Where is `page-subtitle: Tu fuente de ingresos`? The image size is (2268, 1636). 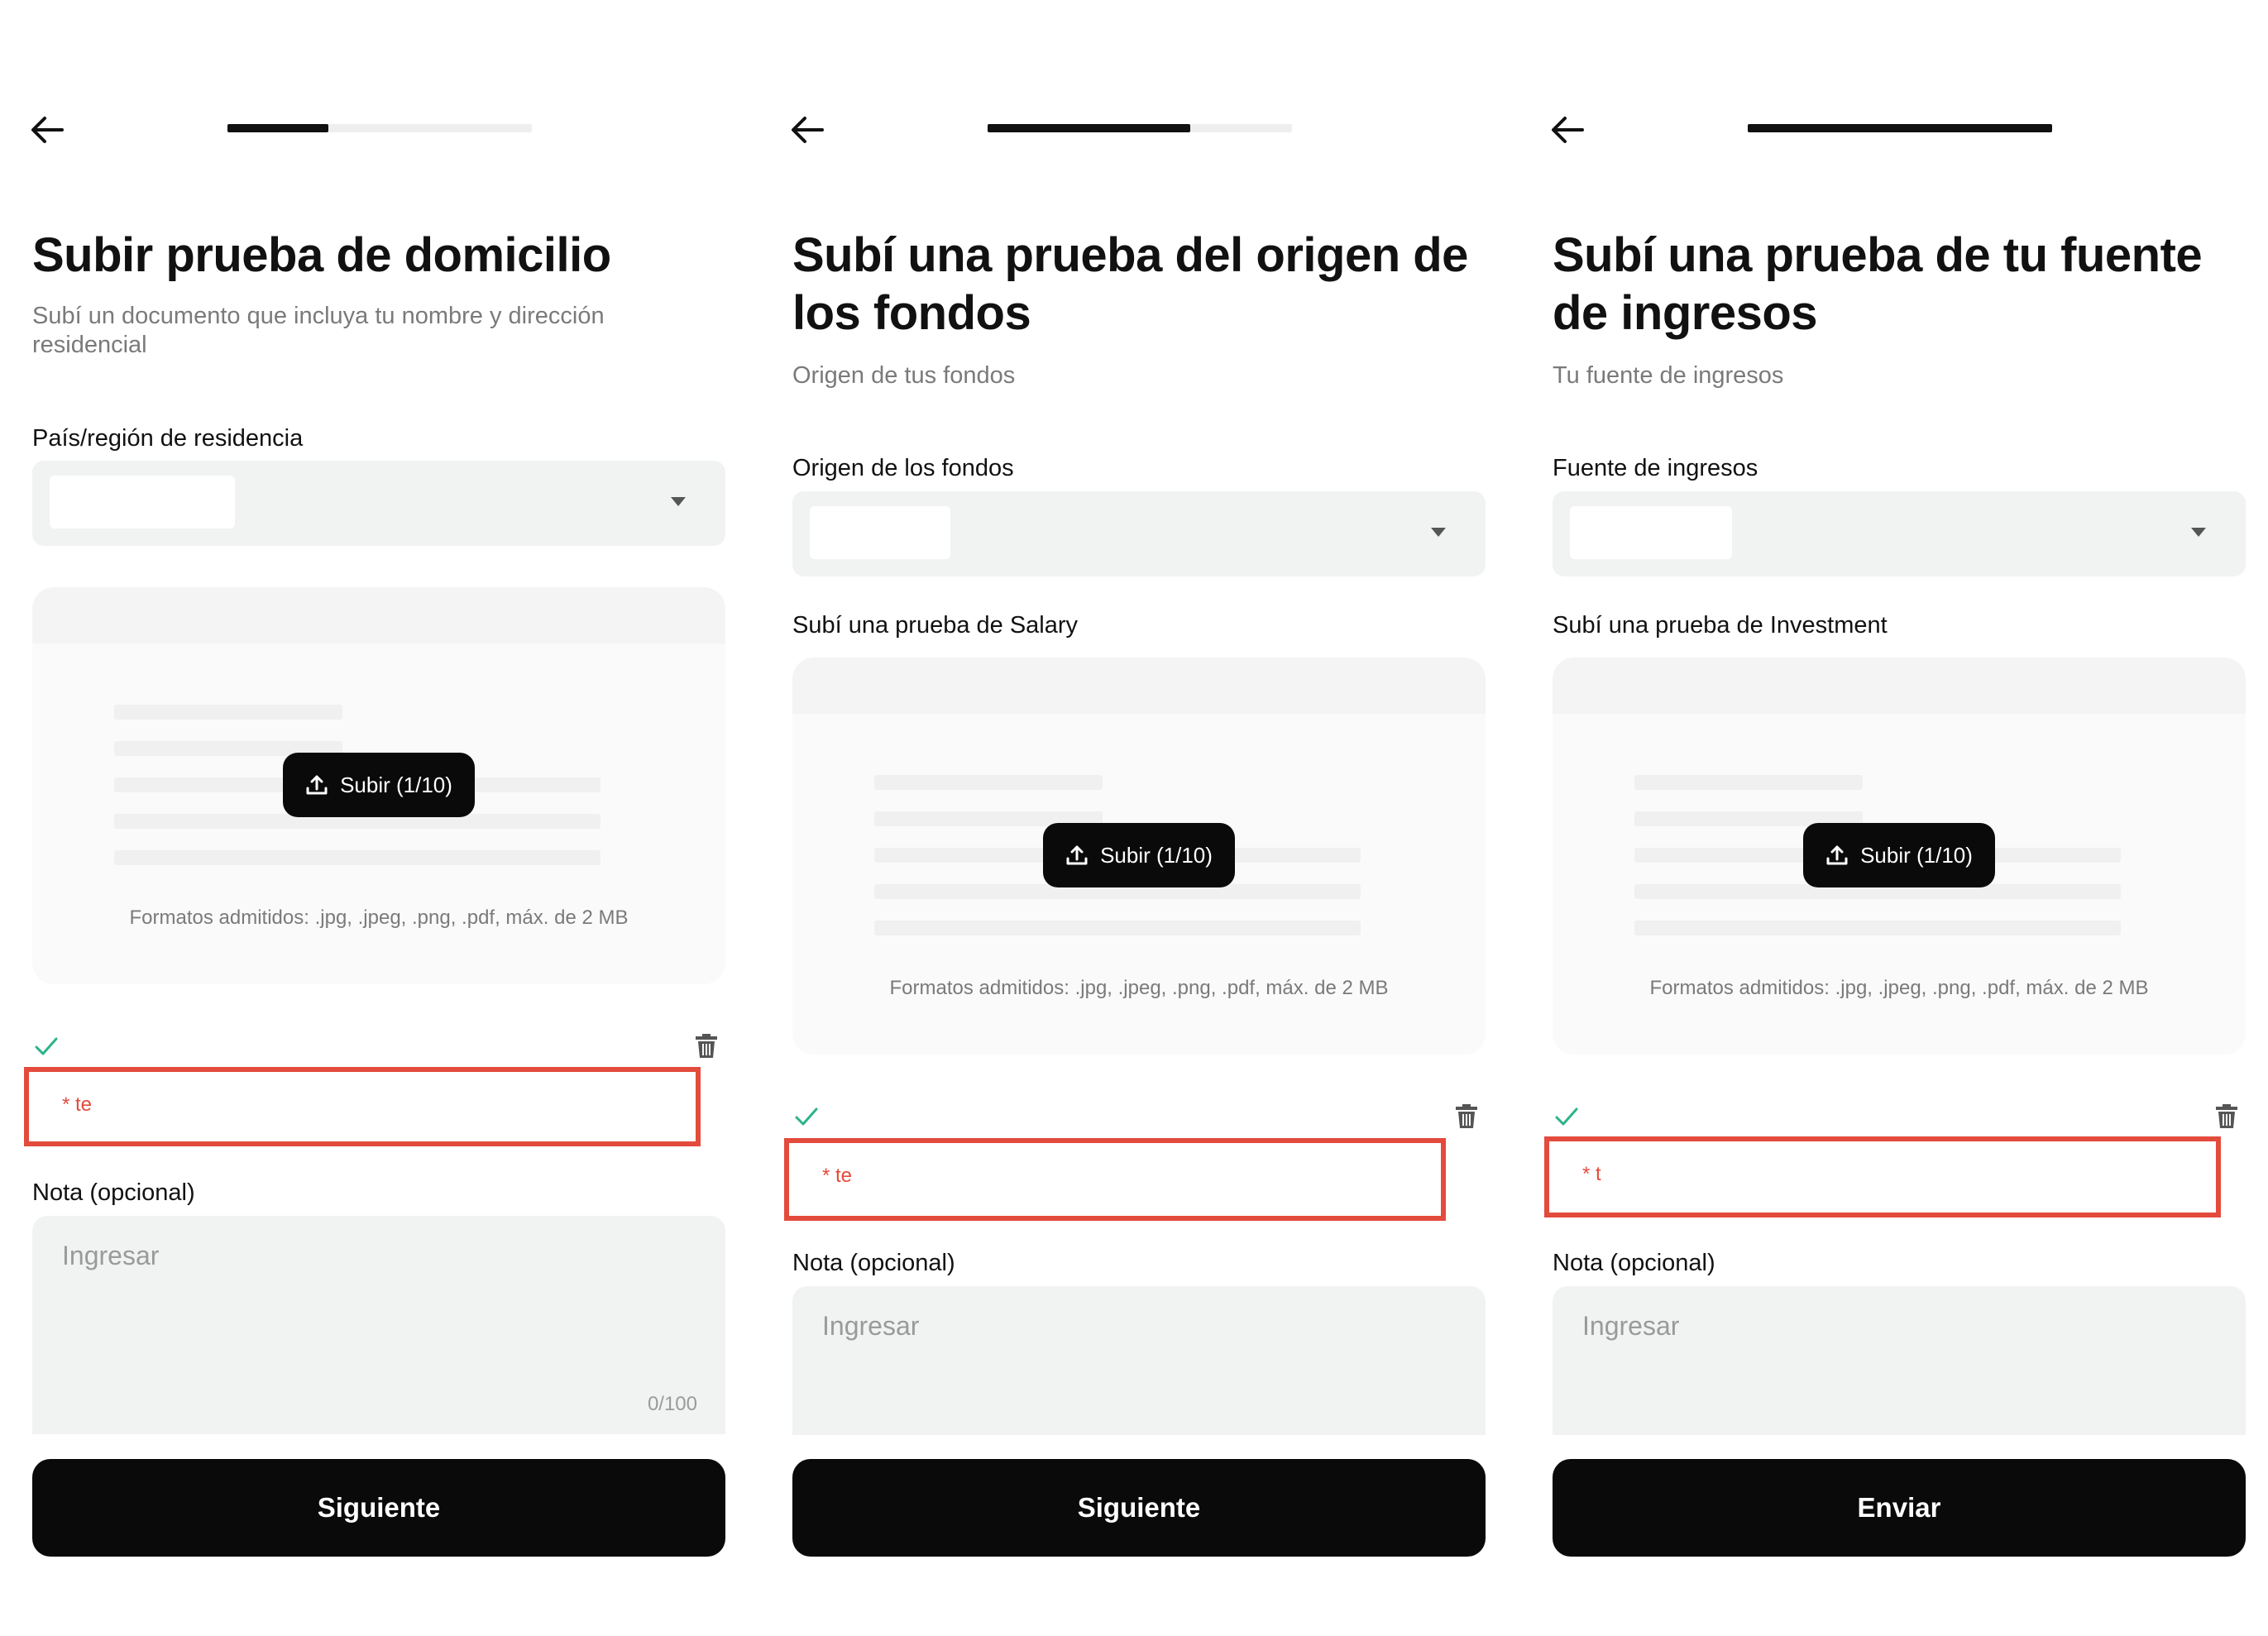
page-subtitle: Tu fuente de ingresos is located at coordinates (1668, 375).